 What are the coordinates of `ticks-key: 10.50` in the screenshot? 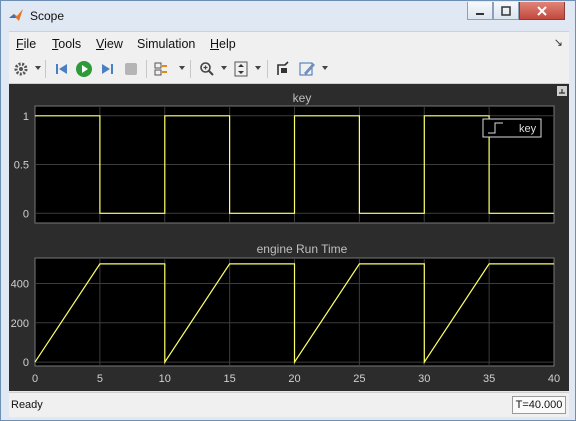 It's located at (21, 166).